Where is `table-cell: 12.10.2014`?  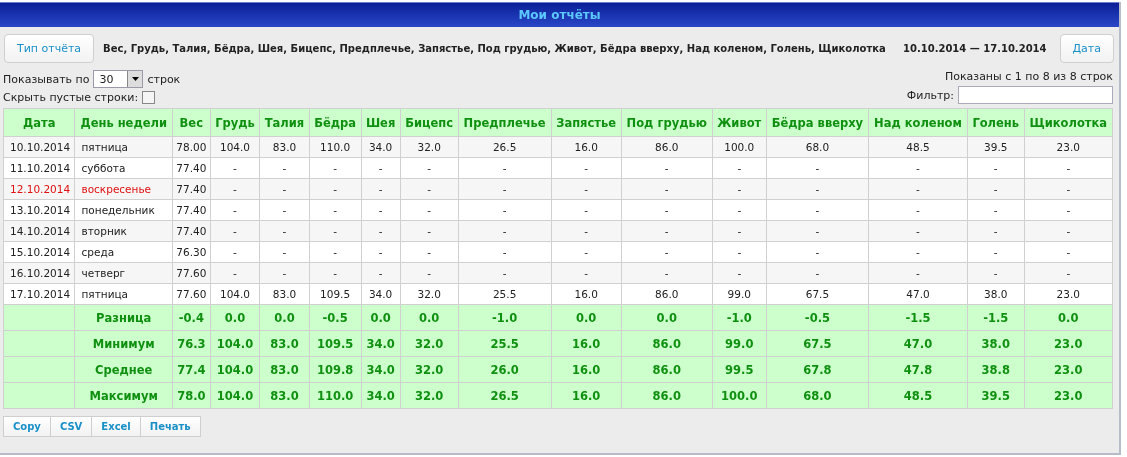
table-cell: 12.10.2014 is located at coordinates (39, 189).